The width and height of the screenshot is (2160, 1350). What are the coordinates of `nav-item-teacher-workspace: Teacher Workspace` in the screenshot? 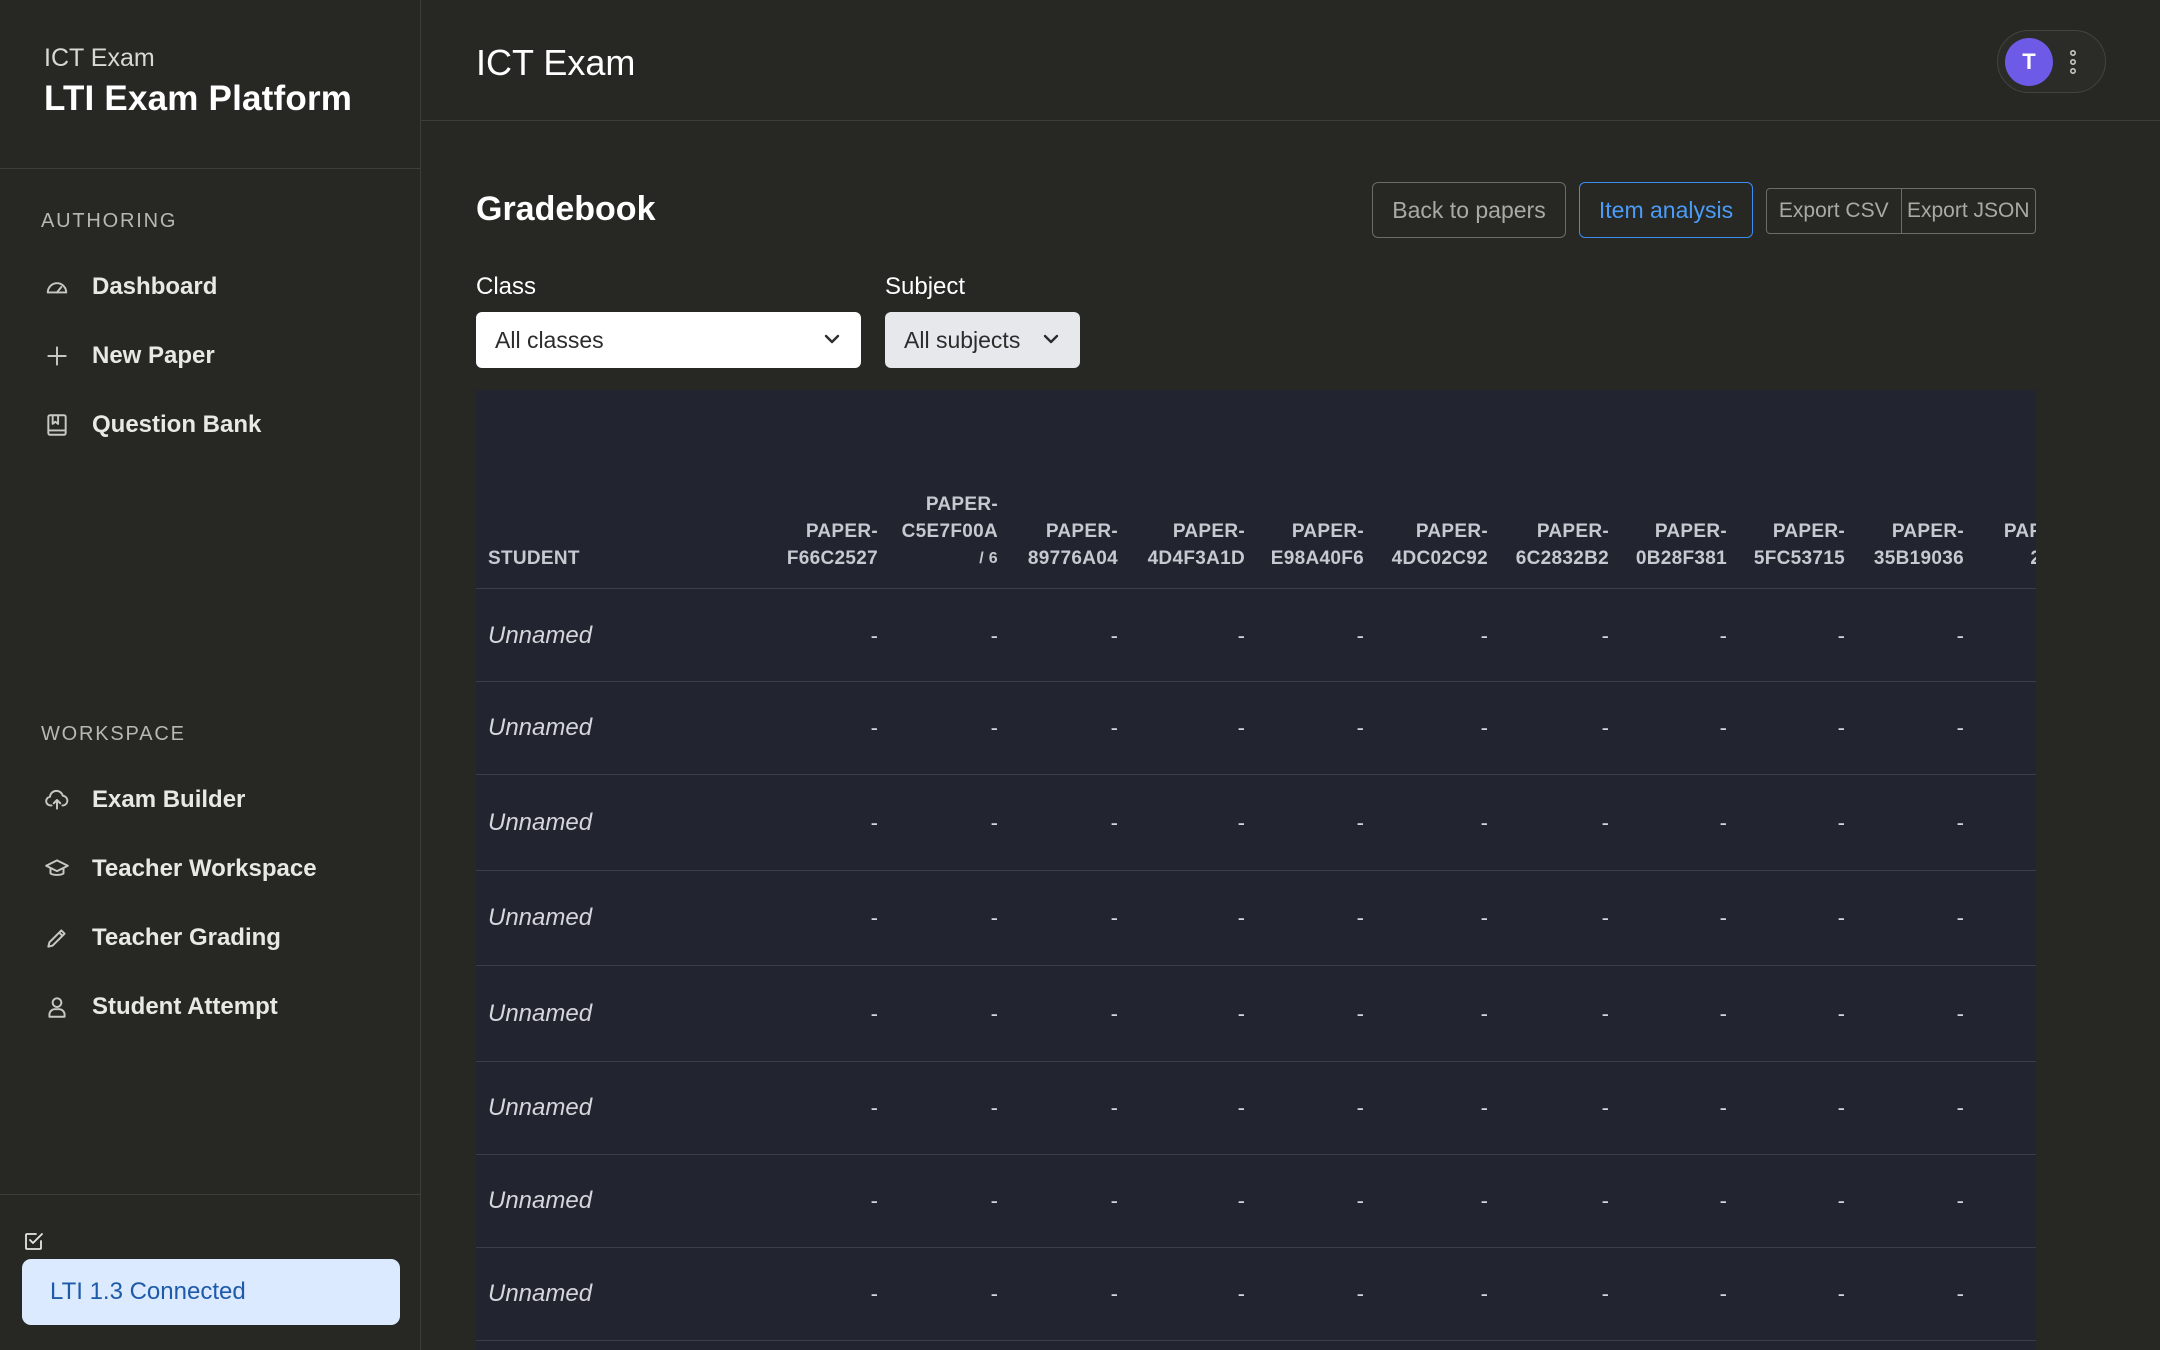 It's located at (214, 869).